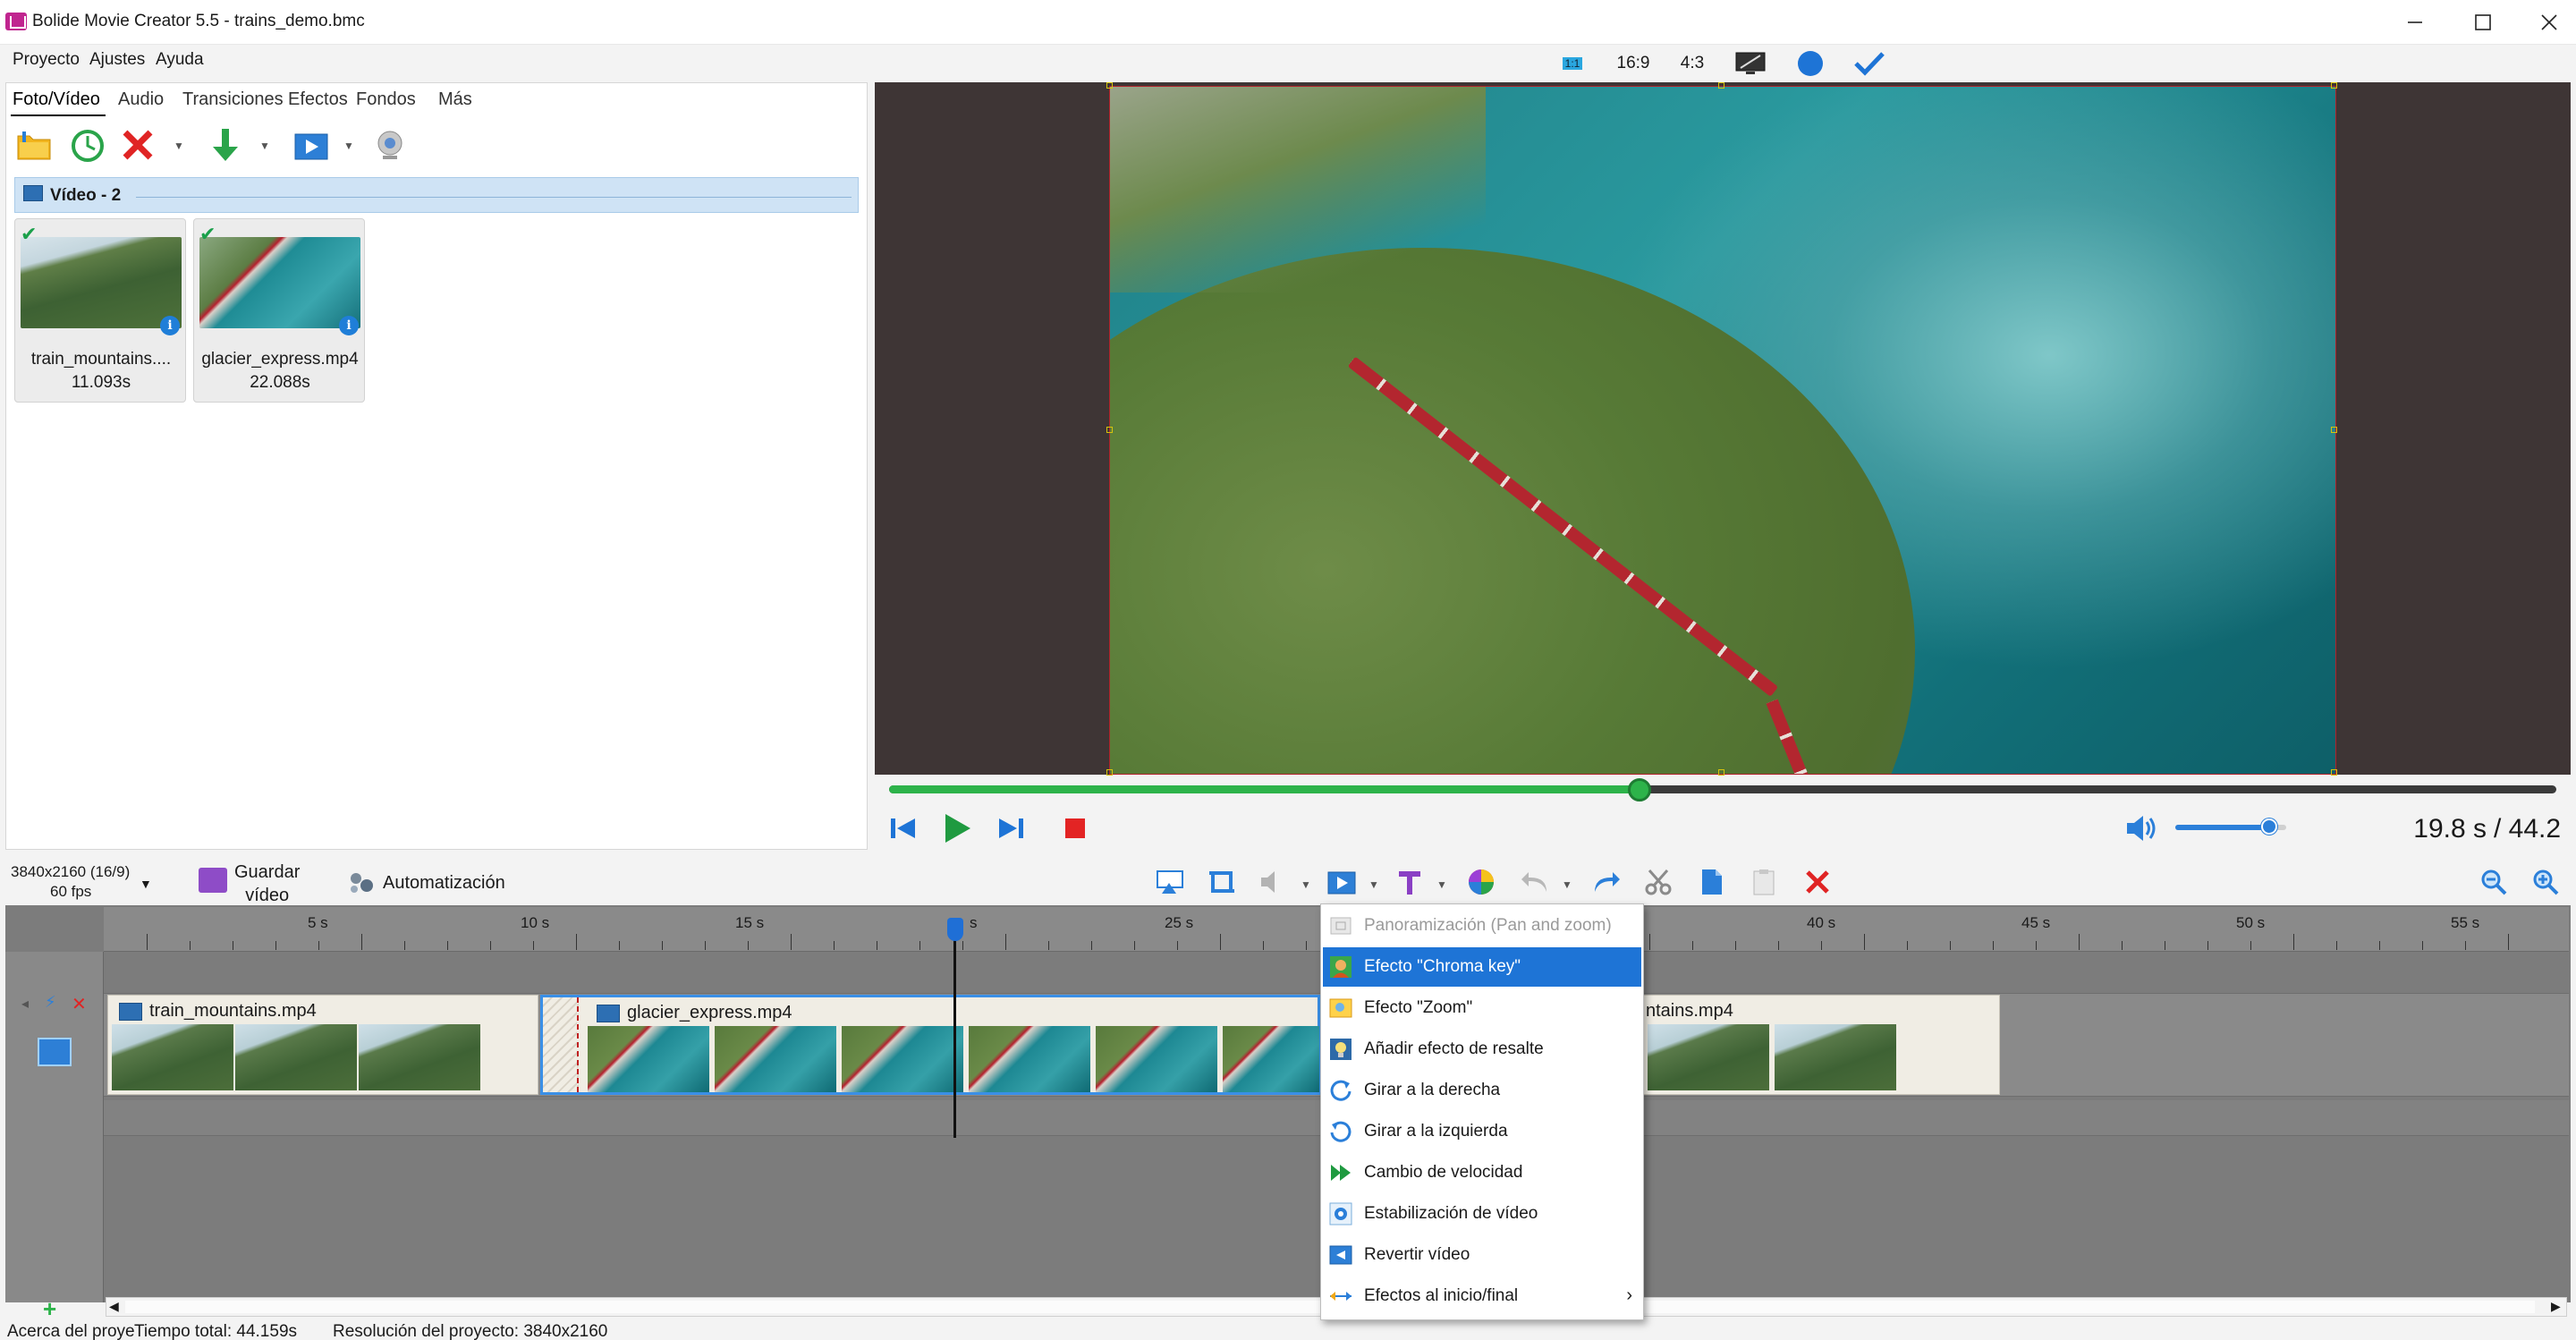 Image resolution: width=2576 pixels, height=1340 pixels. I want to click on video-effects-menu-button, so click(1342, 882).